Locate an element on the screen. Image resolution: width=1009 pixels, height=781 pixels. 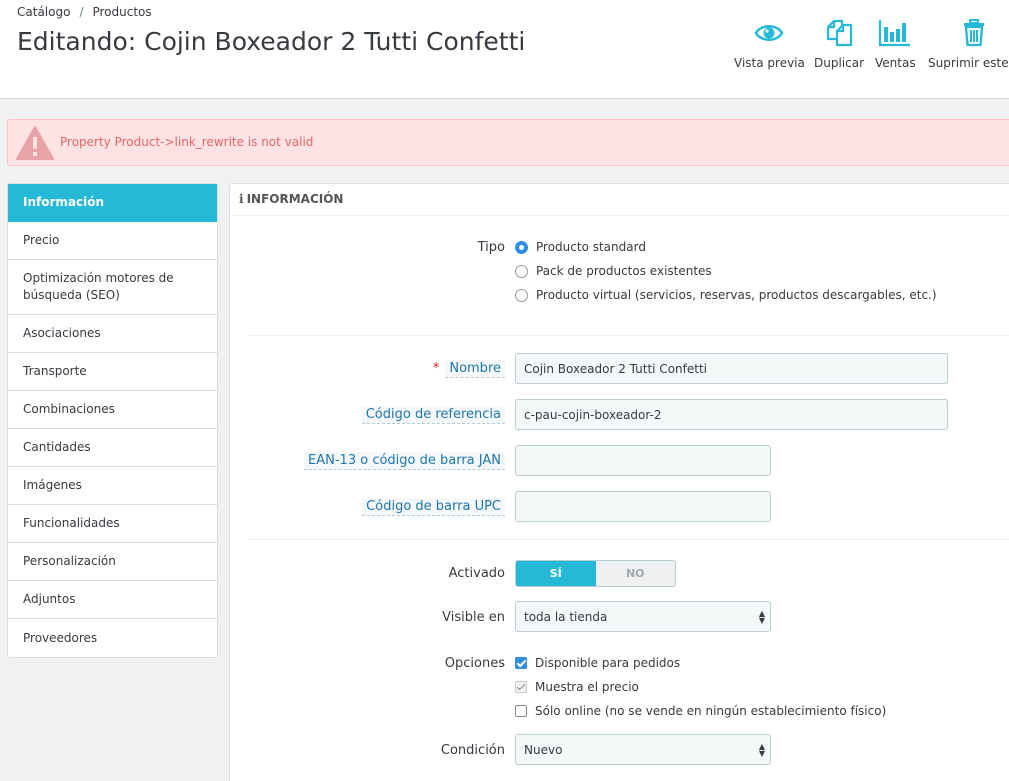
sales-label: Ventas is located at coordinates (895, 63).